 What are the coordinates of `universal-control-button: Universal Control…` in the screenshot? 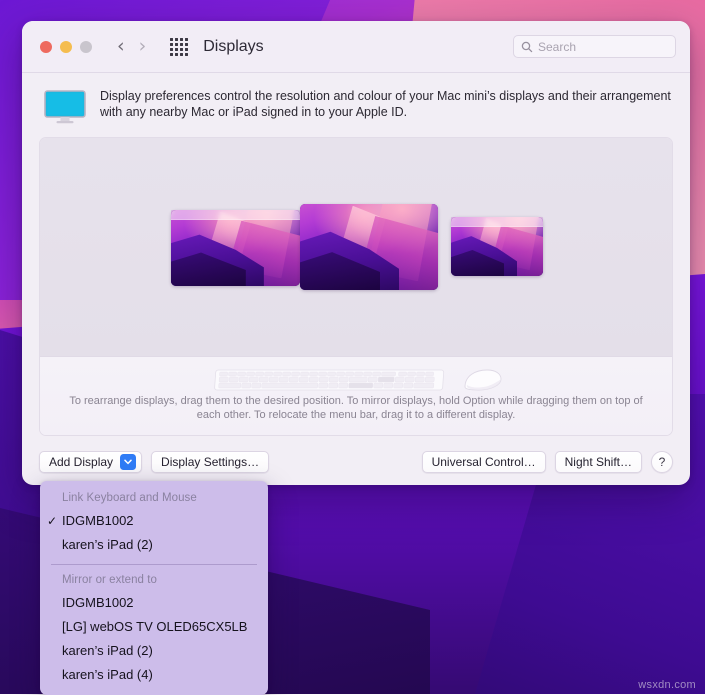 It's located at (483, 462).